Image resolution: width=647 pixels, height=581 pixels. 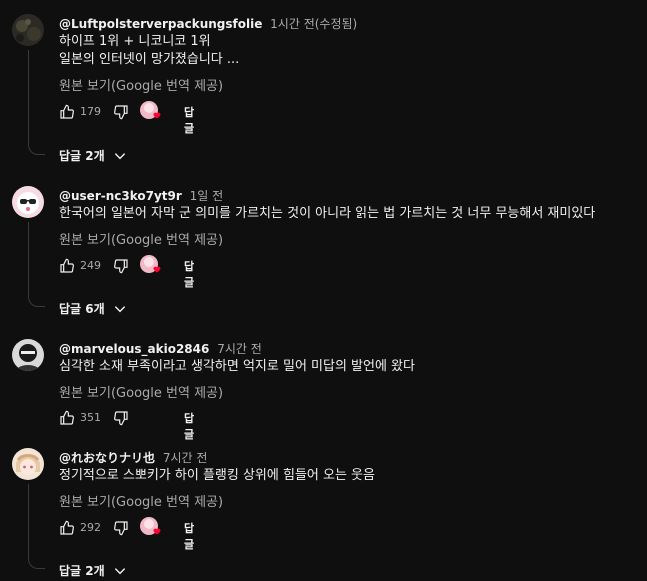 I want to click on like-count: 292, so click(x=90, y=527).